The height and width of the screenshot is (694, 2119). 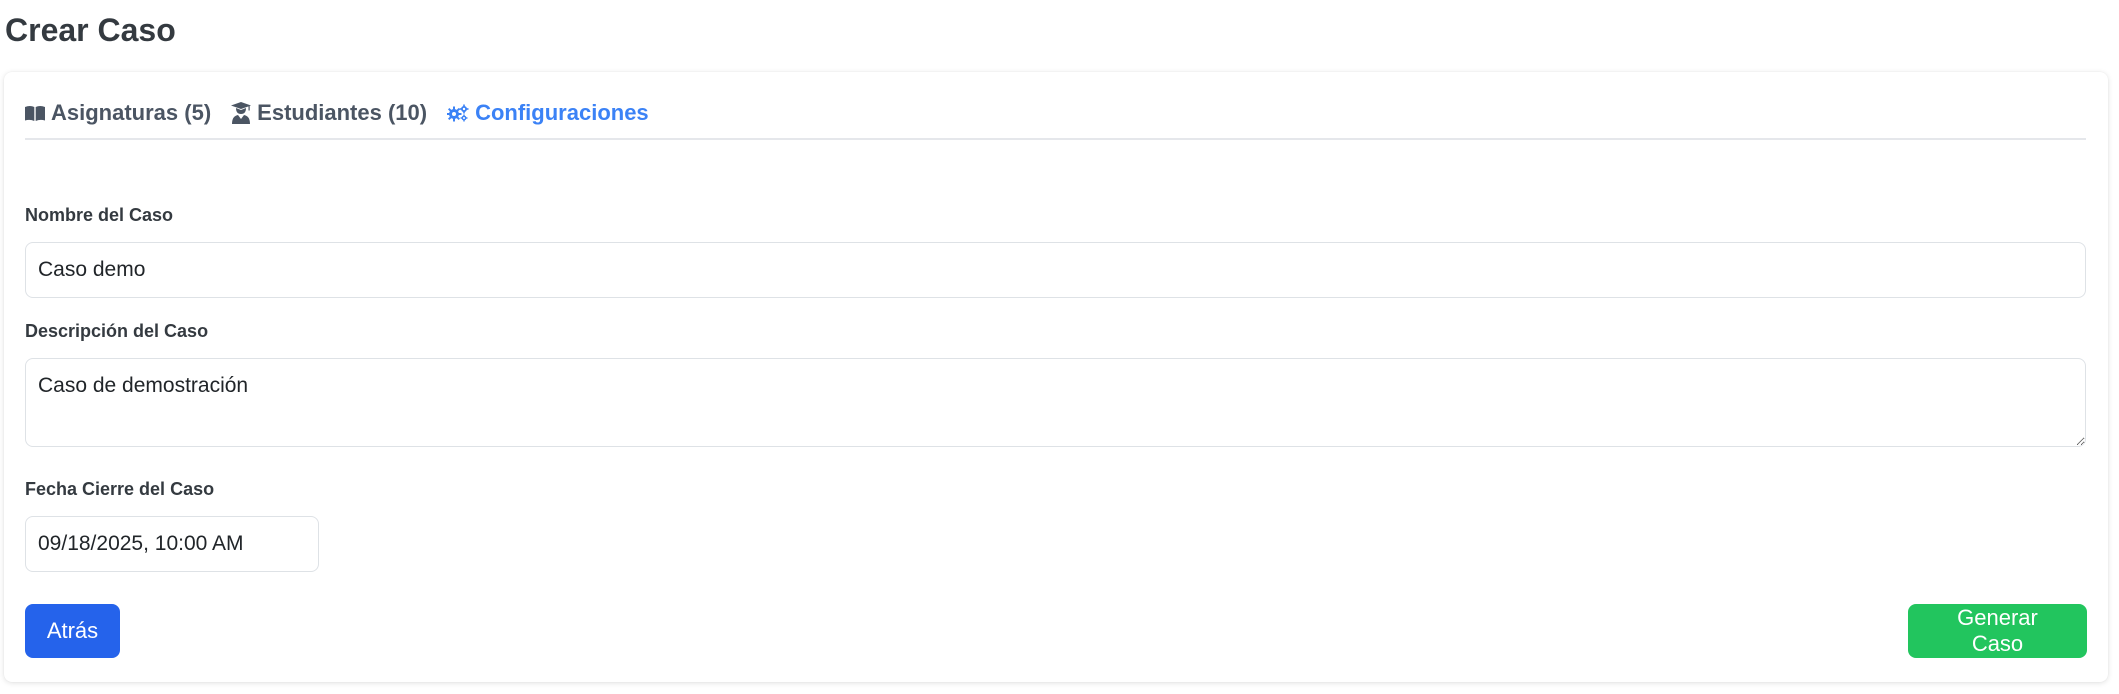 What do you see at coordinates (99, 215) in the screenshot?
I see `case-name-label: Nombre del Caso` at bounding box center [99, 215].